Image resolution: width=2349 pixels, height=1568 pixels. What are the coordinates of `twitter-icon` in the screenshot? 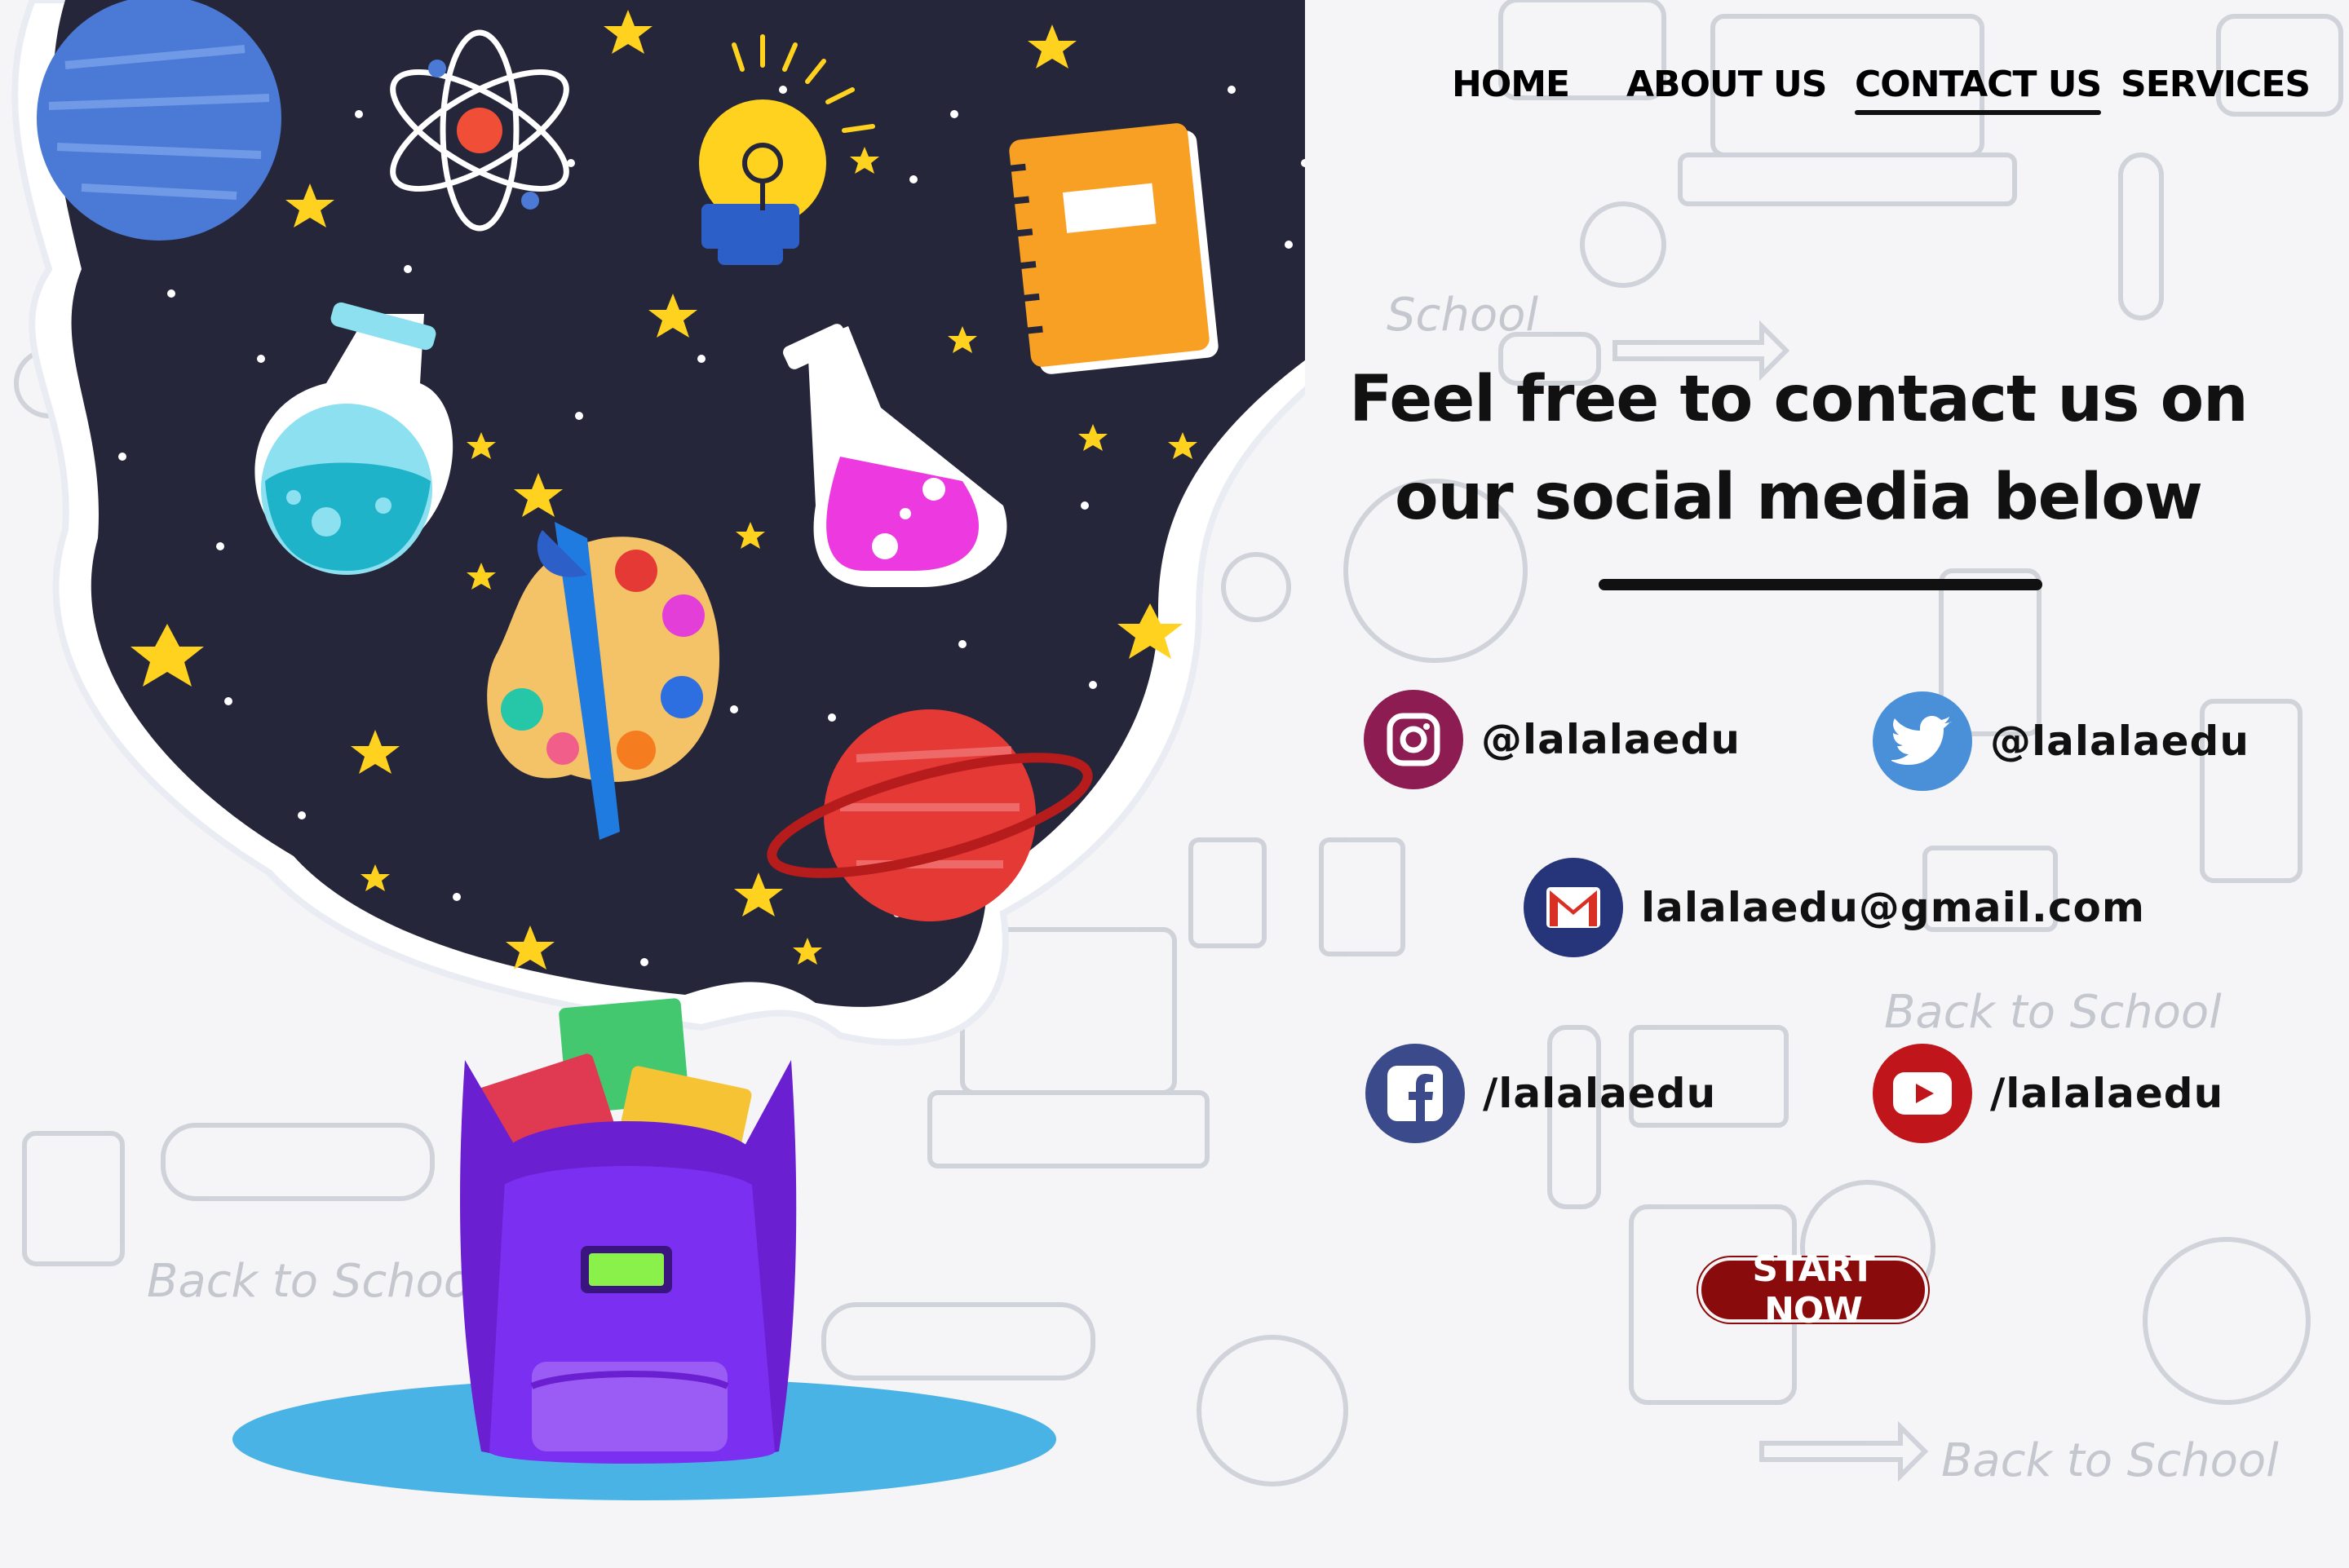 It's located at (1922, 741).